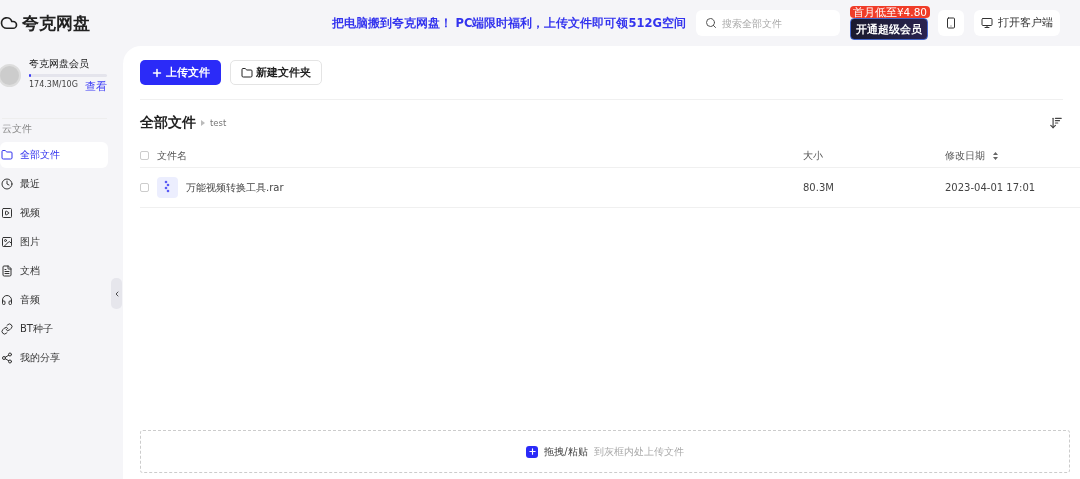  I want to click on cloud-logo-icon, so click(9, 23).